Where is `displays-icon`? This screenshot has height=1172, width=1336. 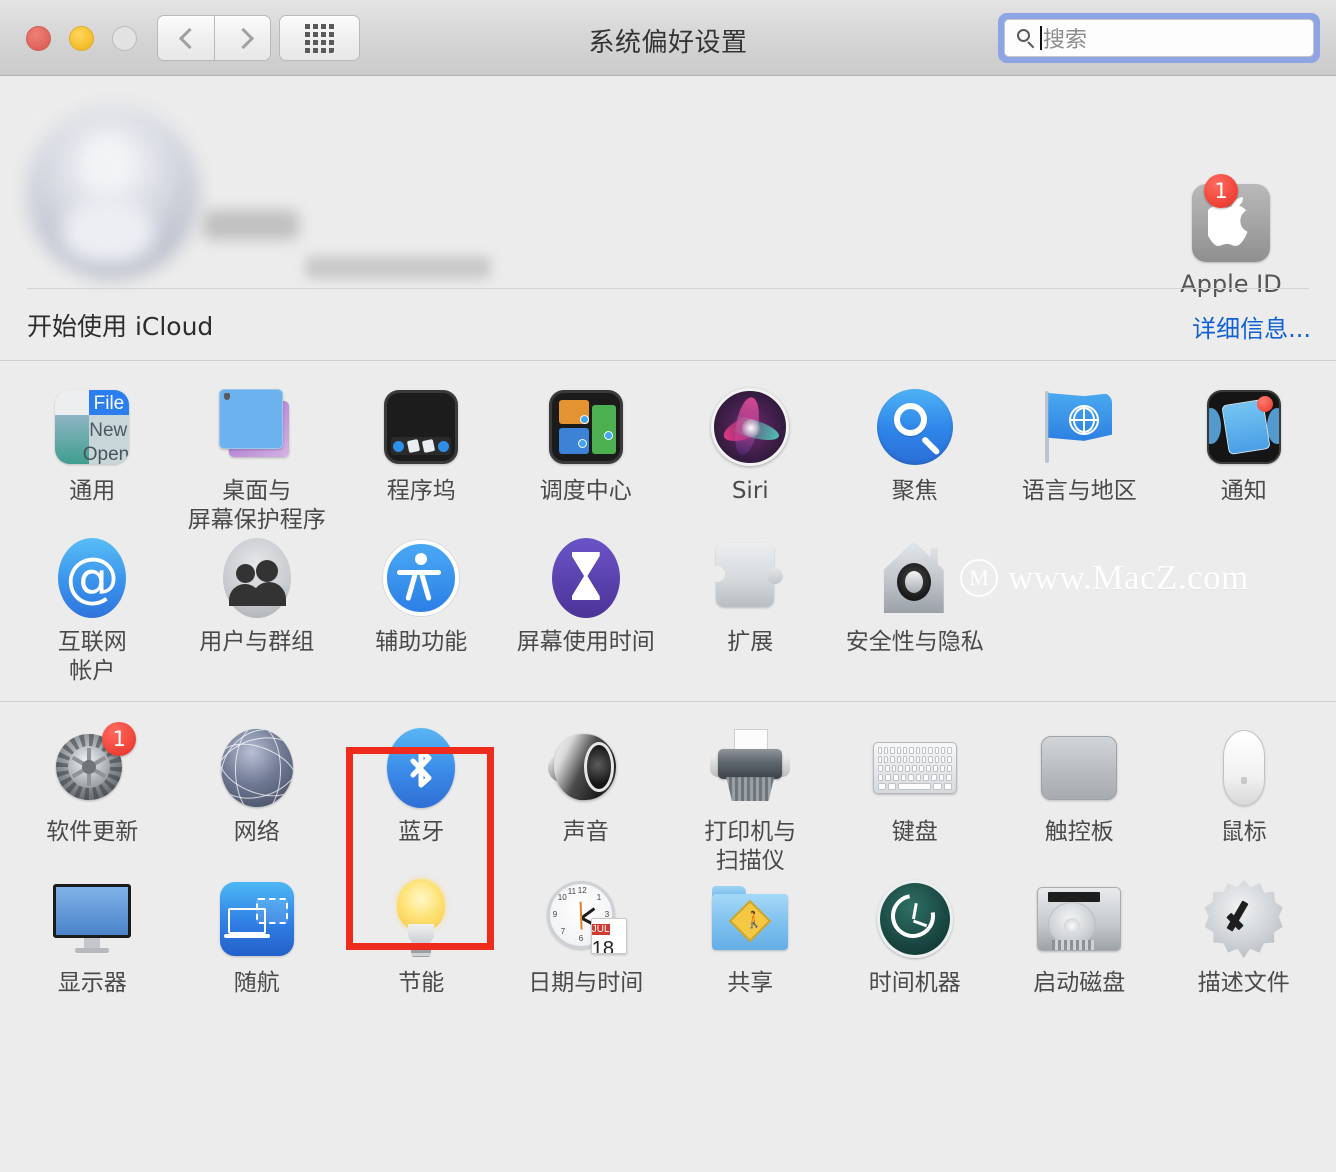 displays-icon is located at coordinates (92, 919).